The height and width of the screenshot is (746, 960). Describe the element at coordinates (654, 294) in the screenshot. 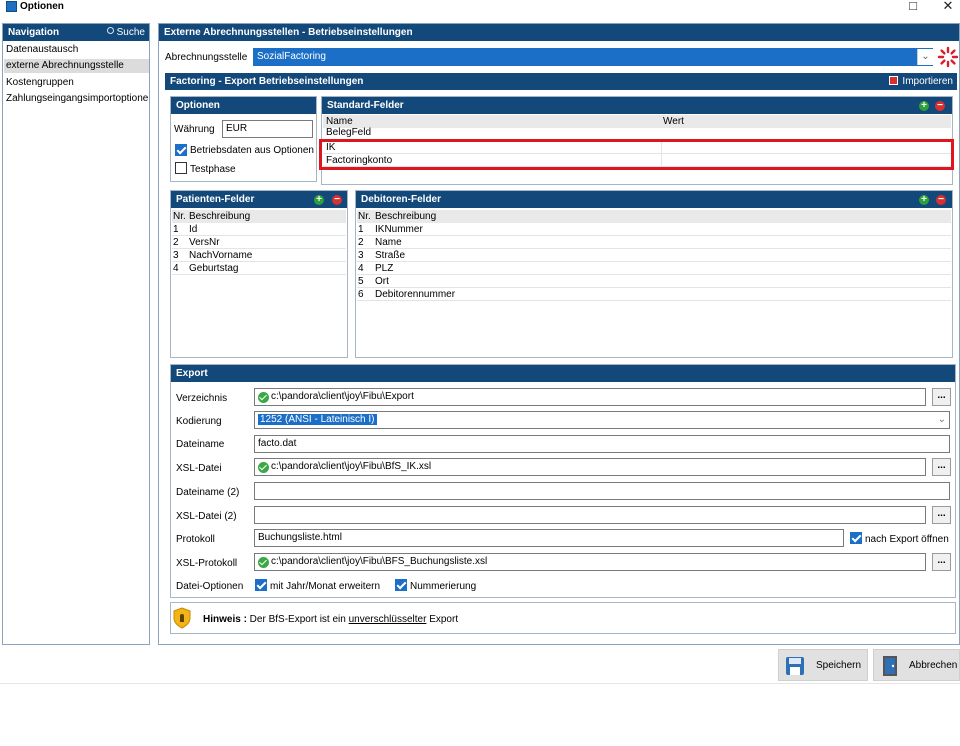

I see `table-row: 6 Debitorennummer` at that location.